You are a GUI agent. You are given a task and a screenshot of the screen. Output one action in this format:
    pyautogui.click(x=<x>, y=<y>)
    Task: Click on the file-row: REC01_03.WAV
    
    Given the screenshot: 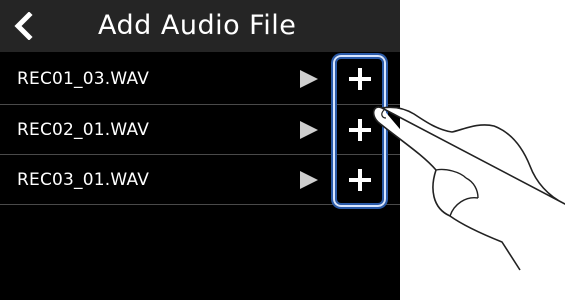 What is the action you would take?
    pyautogui.click(x=200, y=79)
    